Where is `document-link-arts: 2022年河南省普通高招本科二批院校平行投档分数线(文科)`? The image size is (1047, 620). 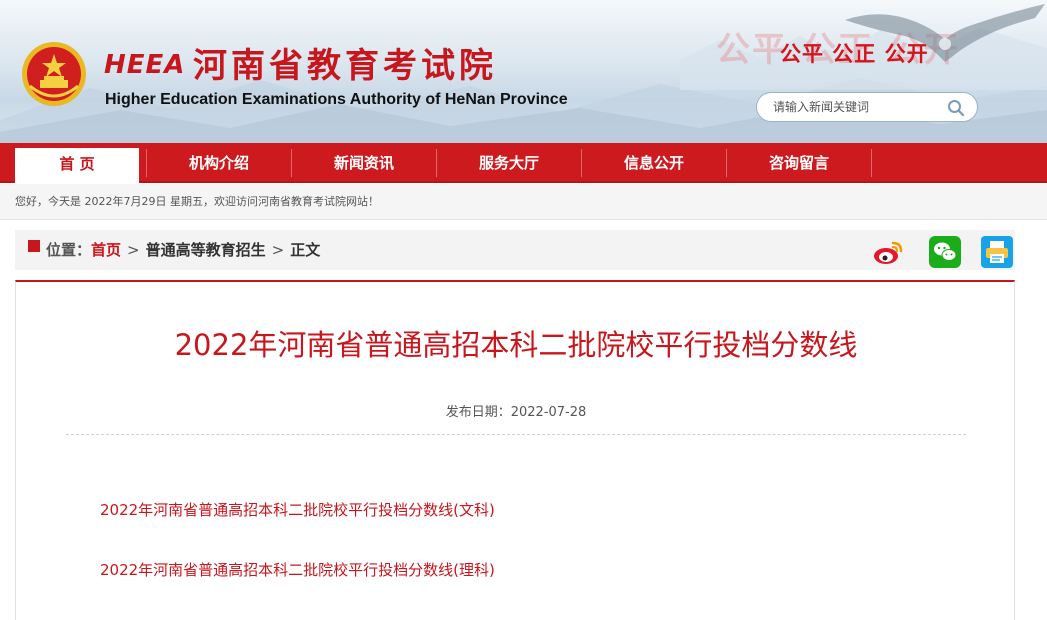
document-link-arts: 2022年河南省普通高招本科二批院校平行投档分数线(文科) is located at coordinates (297, 510).